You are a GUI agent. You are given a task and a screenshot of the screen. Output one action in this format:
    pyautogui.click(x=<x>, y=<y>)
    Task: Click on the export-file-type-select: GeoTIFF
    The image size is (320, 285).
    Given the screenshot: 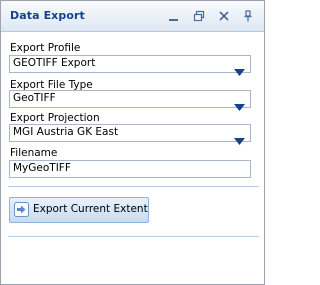 What is the action you would take?
    pyautogui.click(x=130, y=100)
    